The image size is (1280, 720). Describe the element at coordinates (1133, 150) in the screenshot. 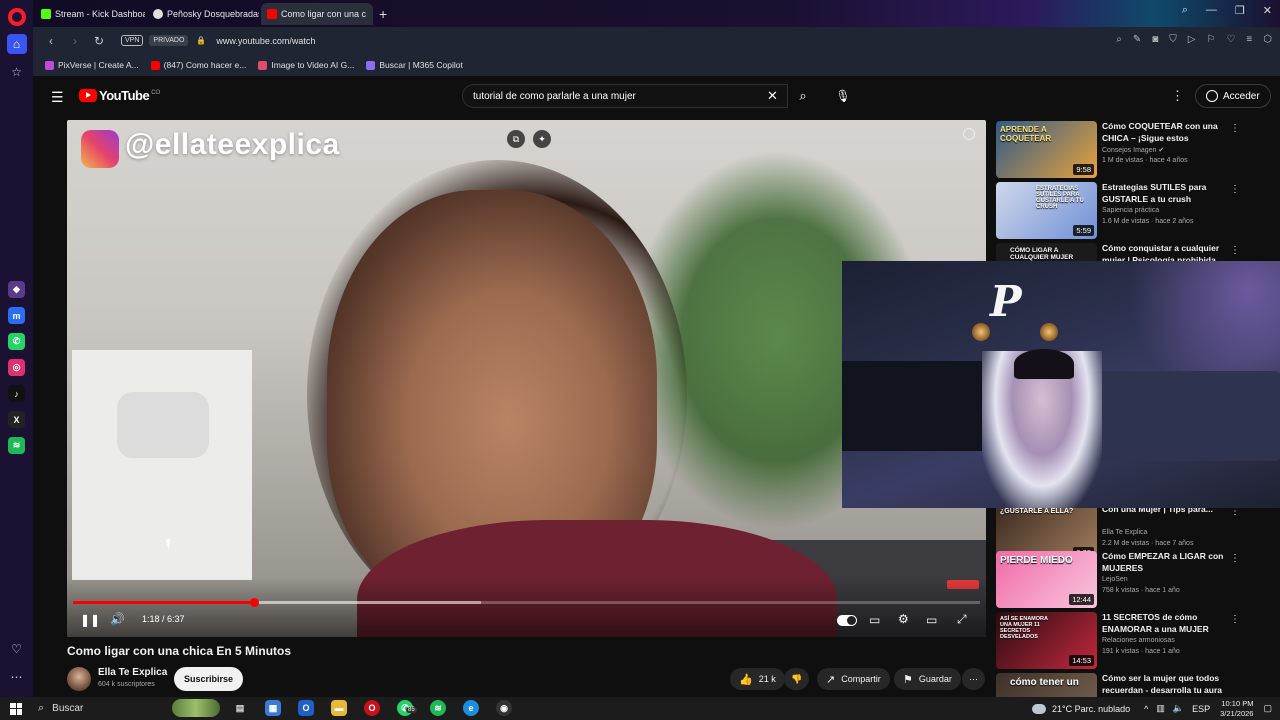

I see `recommendation-channel: Consejos Imagen ✔` at that location.